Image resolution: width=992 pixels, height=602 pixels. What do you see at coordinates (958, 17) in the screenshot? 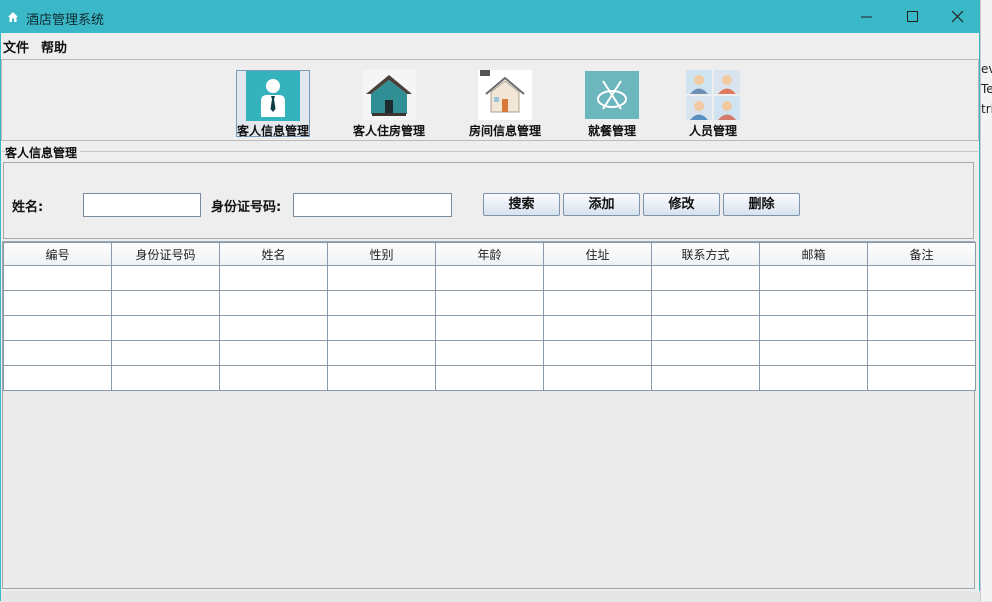
I see `close-button` at bounding box center [958, 17].